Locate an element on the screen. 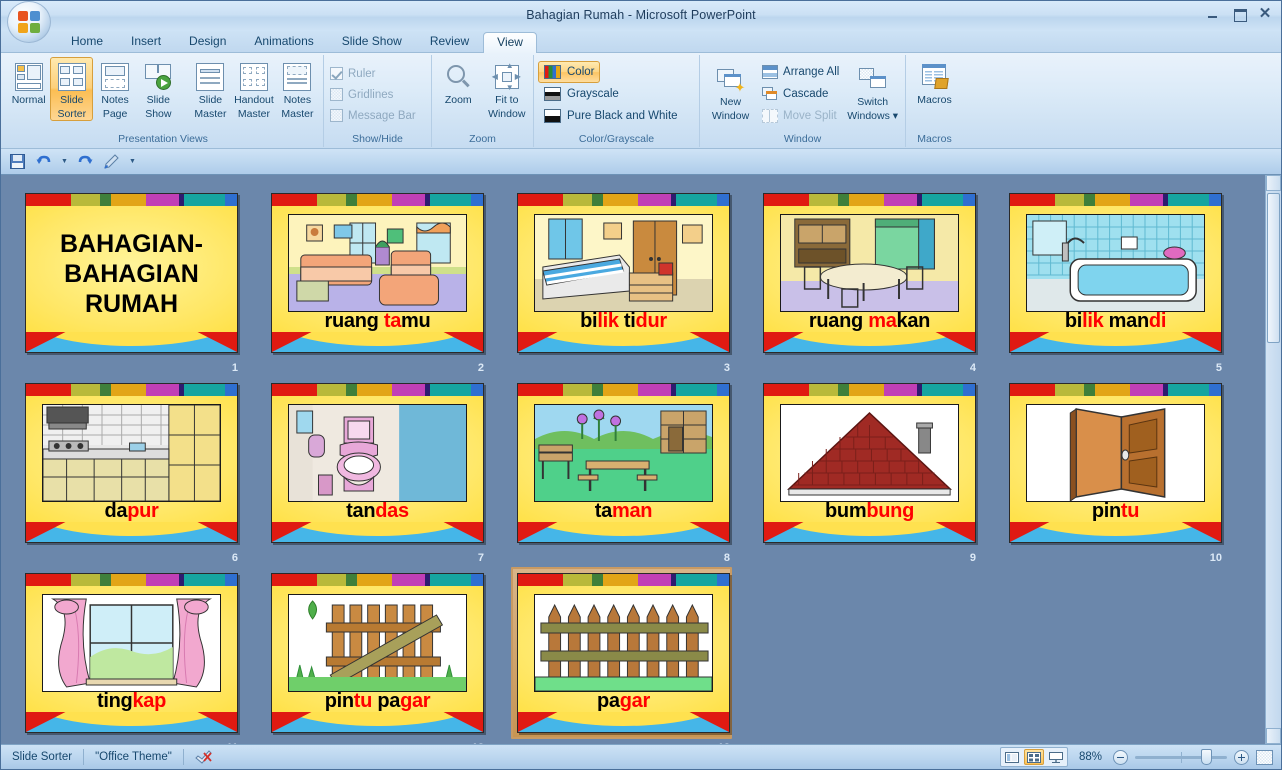  slide-thumbnail-surface: dapur is located at coordinates (131, 463).